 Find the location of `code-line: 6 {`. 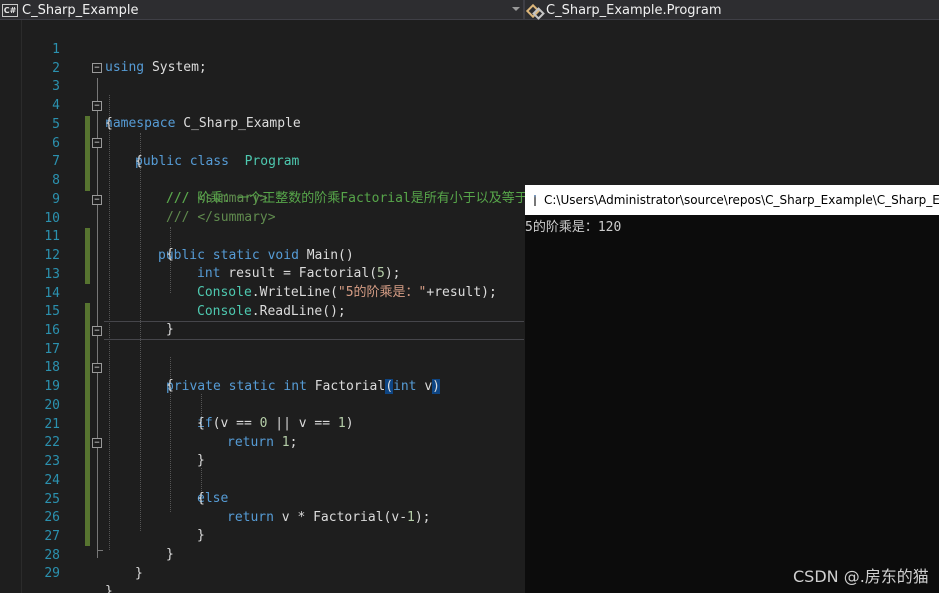

code-line: 6 { is located at coordinates (469, 143).